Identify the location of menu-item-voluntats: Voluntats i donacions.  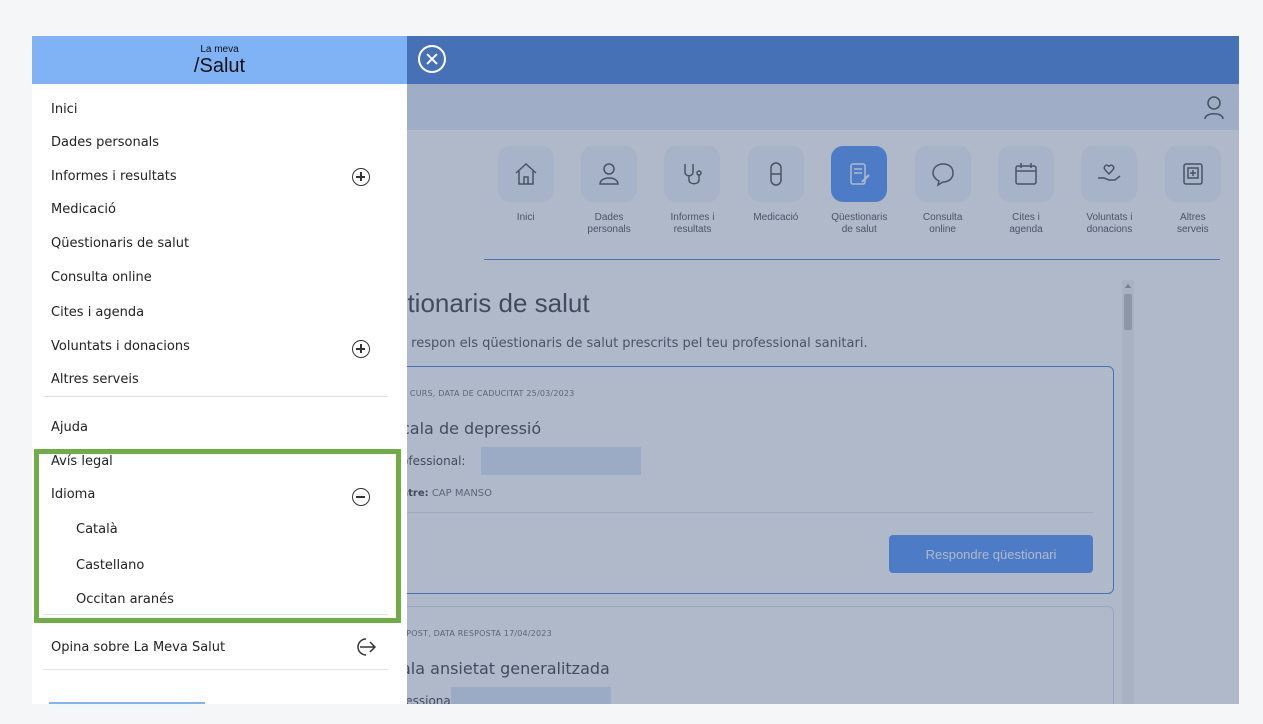
(120, 346).